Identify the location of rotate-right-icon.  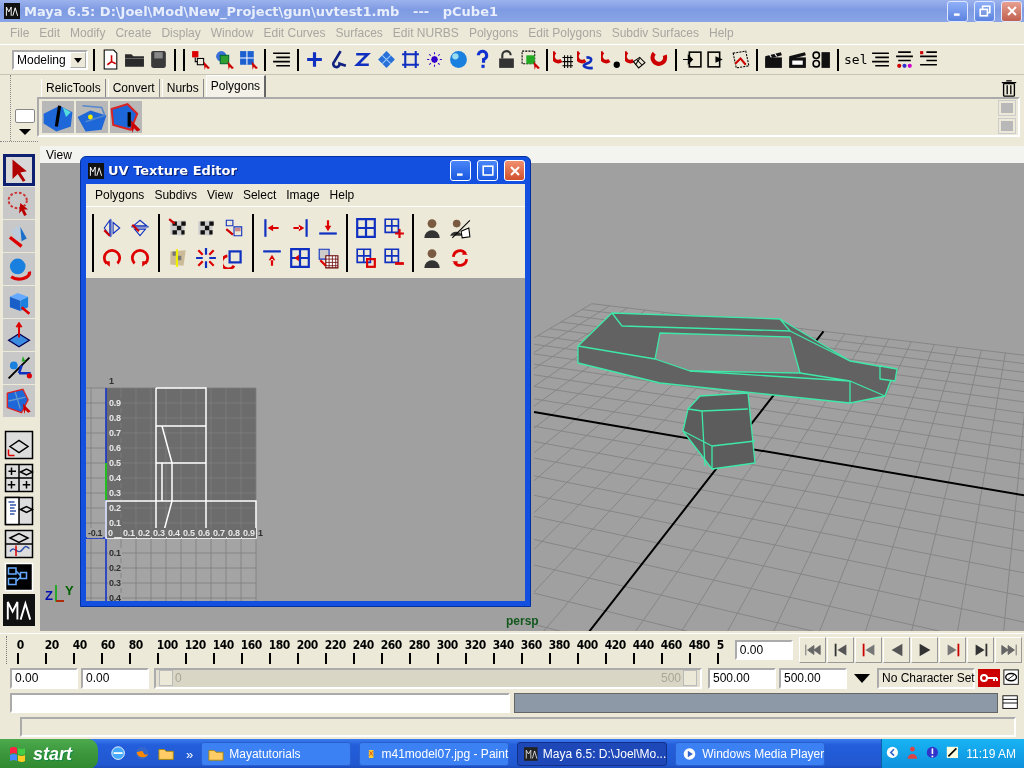
(140, 257).